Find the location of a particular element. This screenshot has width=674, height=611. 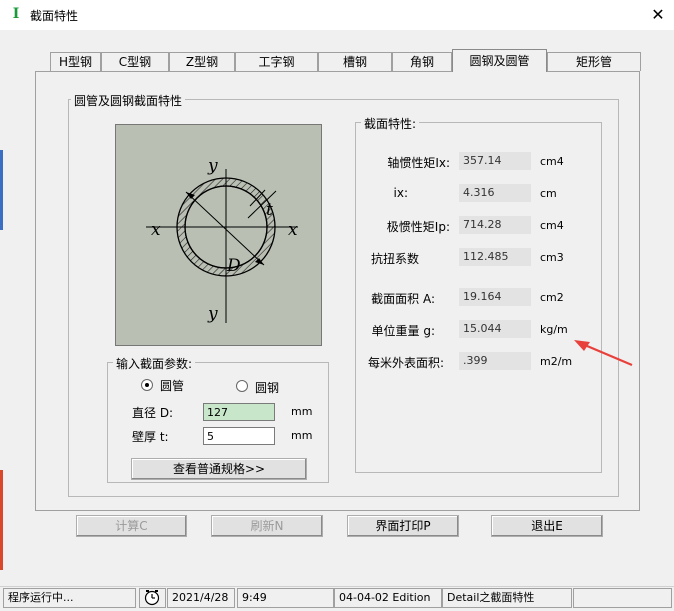

prop-value-surface-area: .399 is located at coordinates (495, 361).